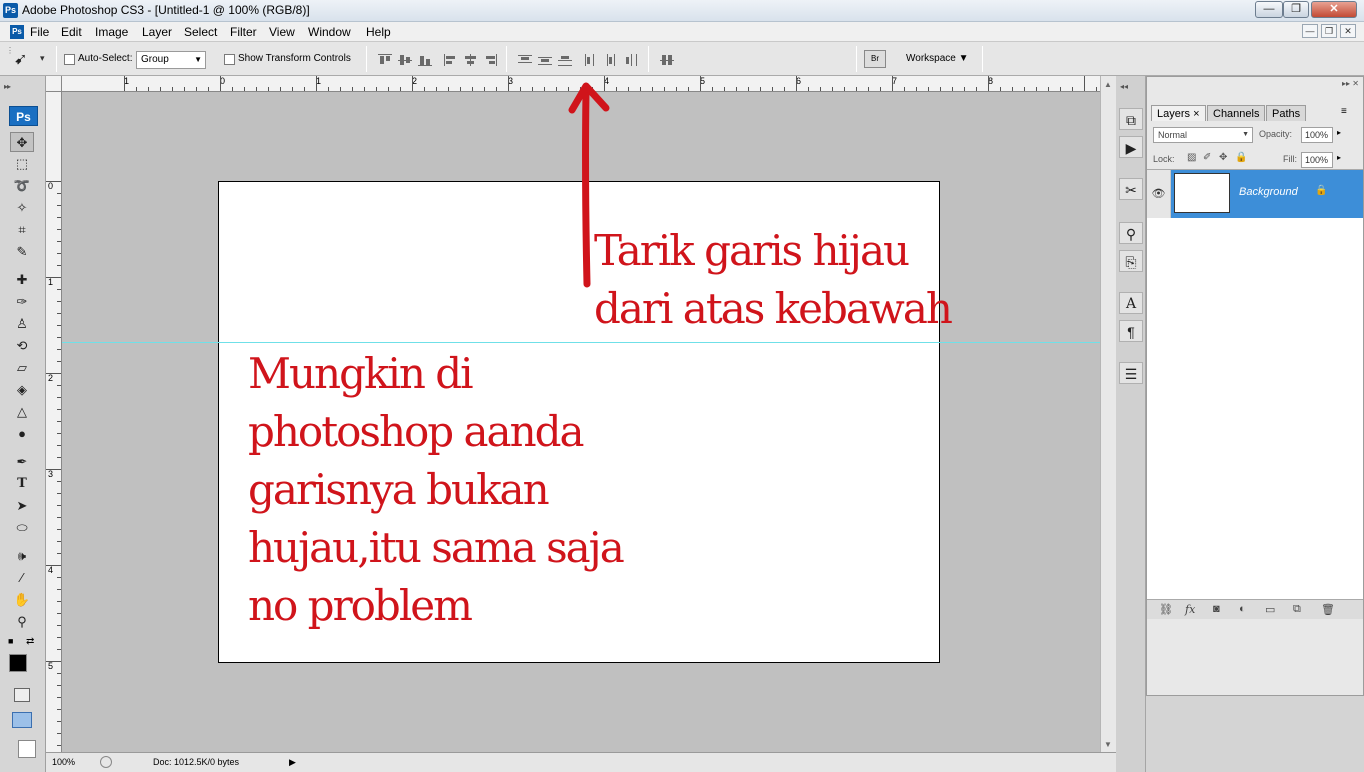  What do you see at coordinates (54, 84) in the screenshot?
I see `ruler-origin` at bounding box center [54, 84].